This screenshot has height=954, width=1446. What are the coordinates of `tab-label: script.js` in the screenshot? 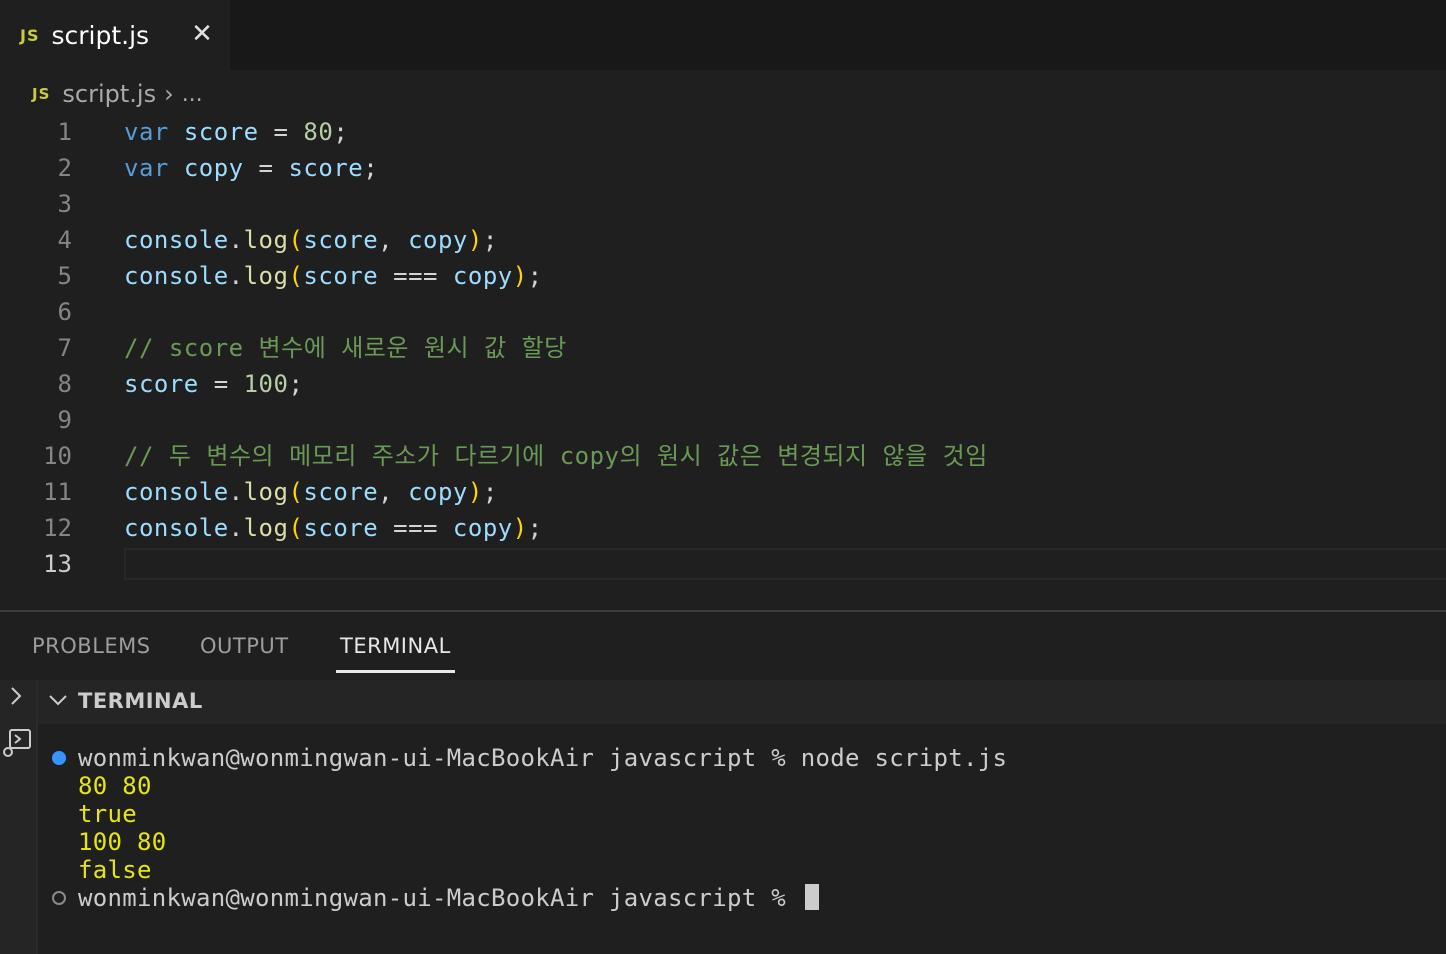 It's located at (100, 35).